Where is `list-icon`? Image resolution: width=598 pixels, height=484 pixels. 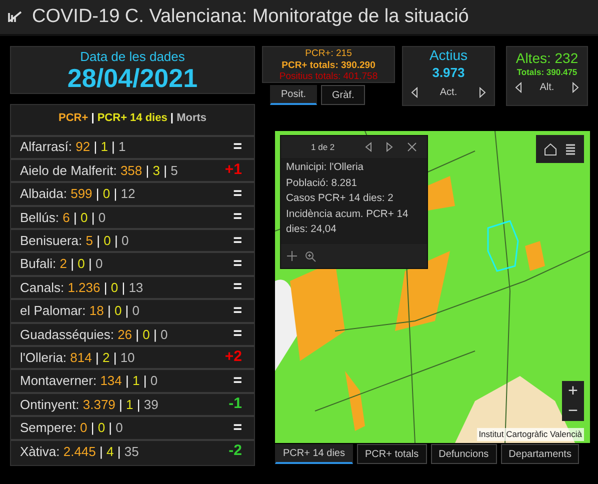
list-icon is located at coordinates (570, 149).